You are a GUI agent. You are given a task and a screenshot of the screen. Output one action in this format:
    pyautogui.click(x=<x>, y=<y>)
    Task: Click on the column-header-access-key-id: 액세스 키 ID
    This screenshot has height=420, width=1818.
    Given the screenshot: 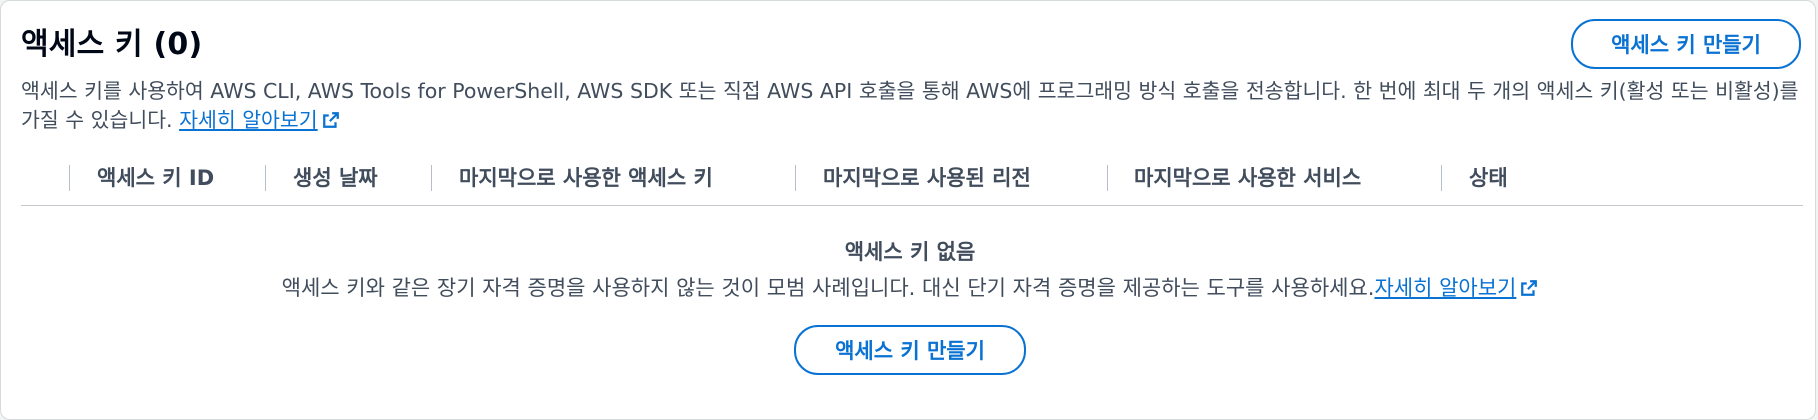 What is the action you would take?
    pyautogui.click(x=155, y=177)
    